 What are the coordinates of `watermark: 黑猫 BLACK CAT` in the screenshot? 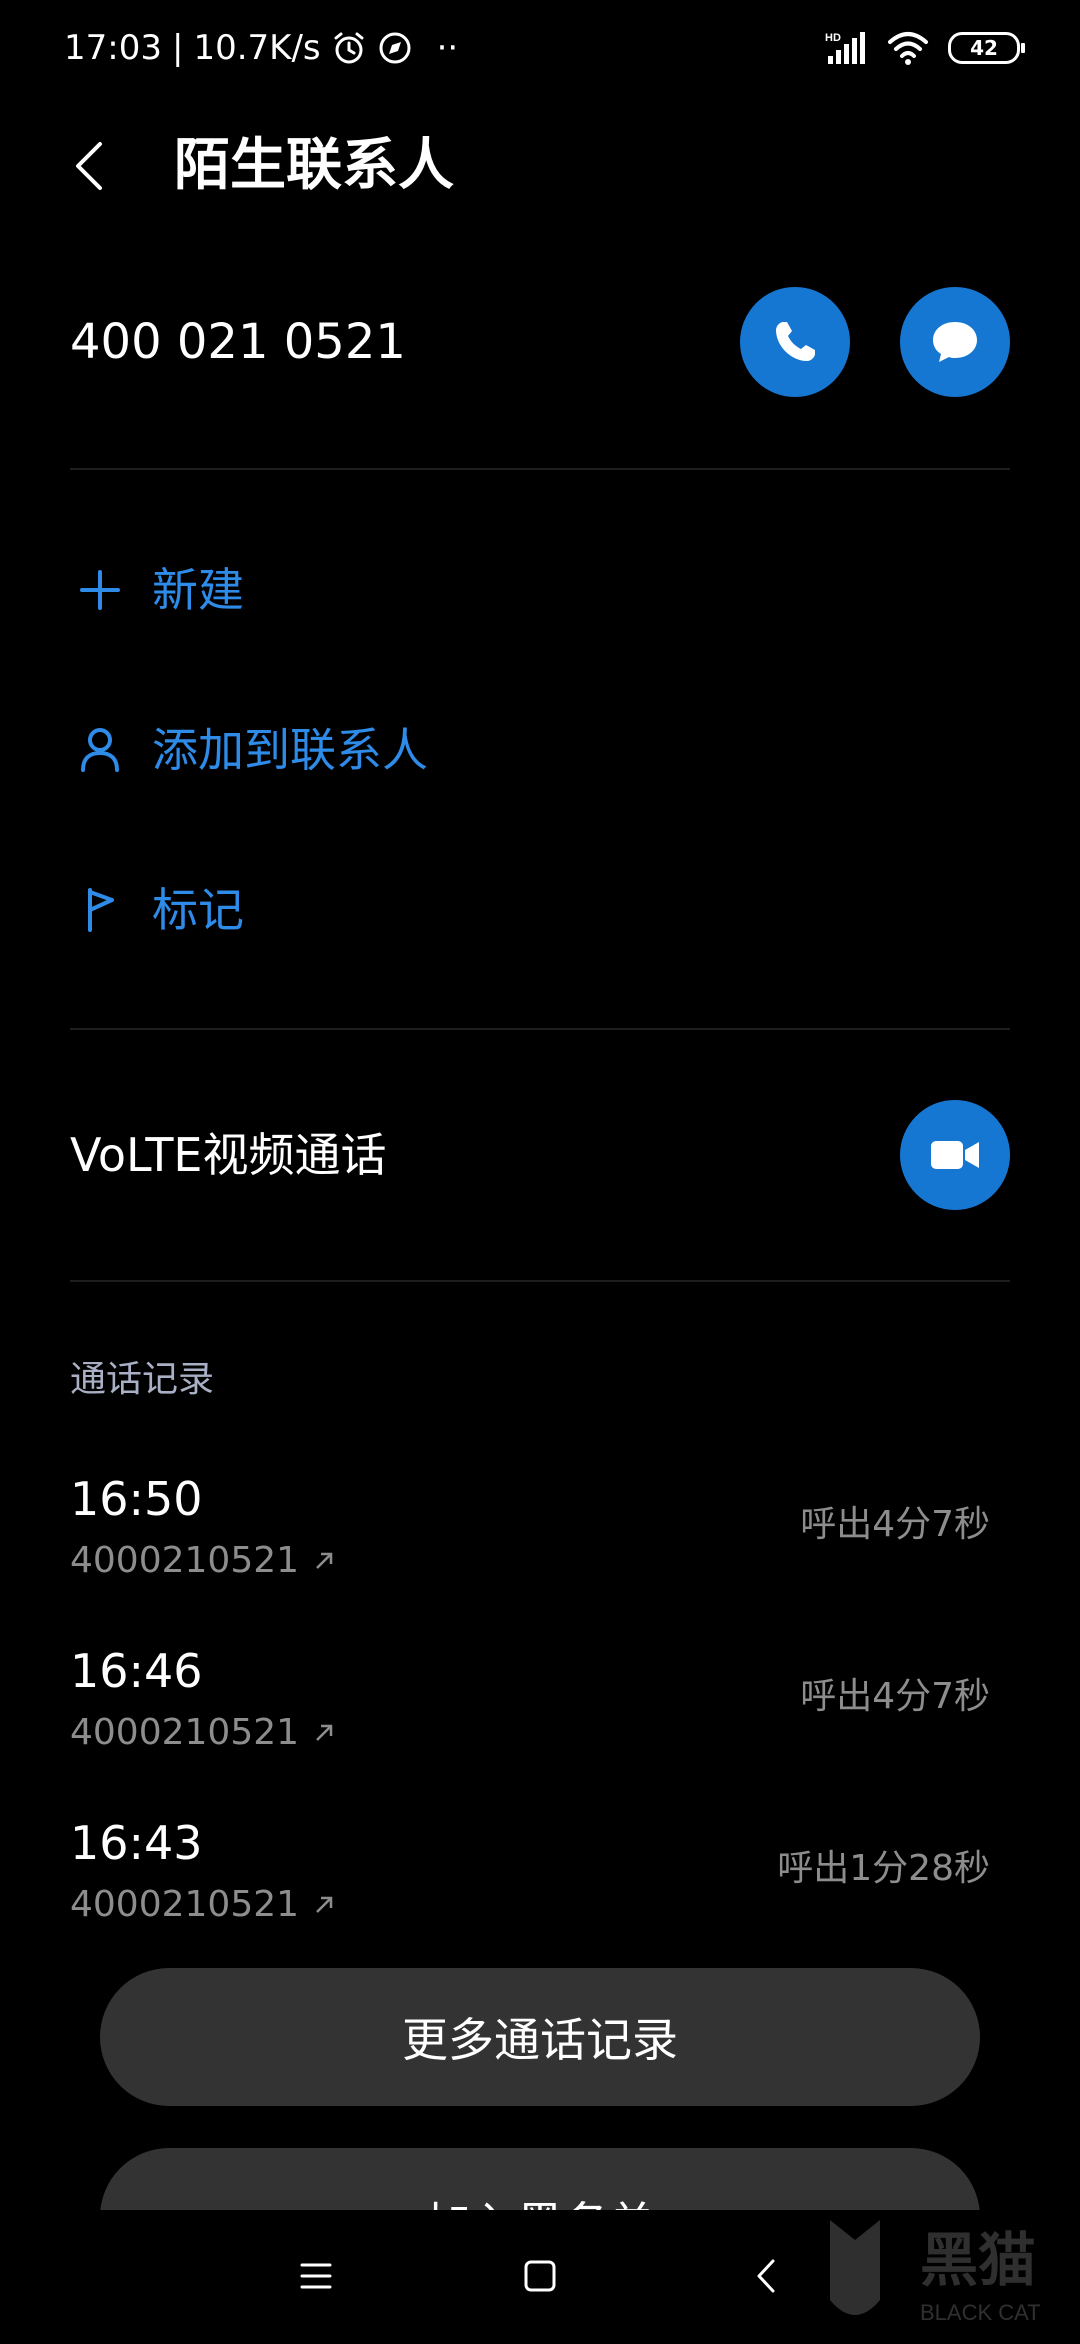 It's located at (945, 2275).